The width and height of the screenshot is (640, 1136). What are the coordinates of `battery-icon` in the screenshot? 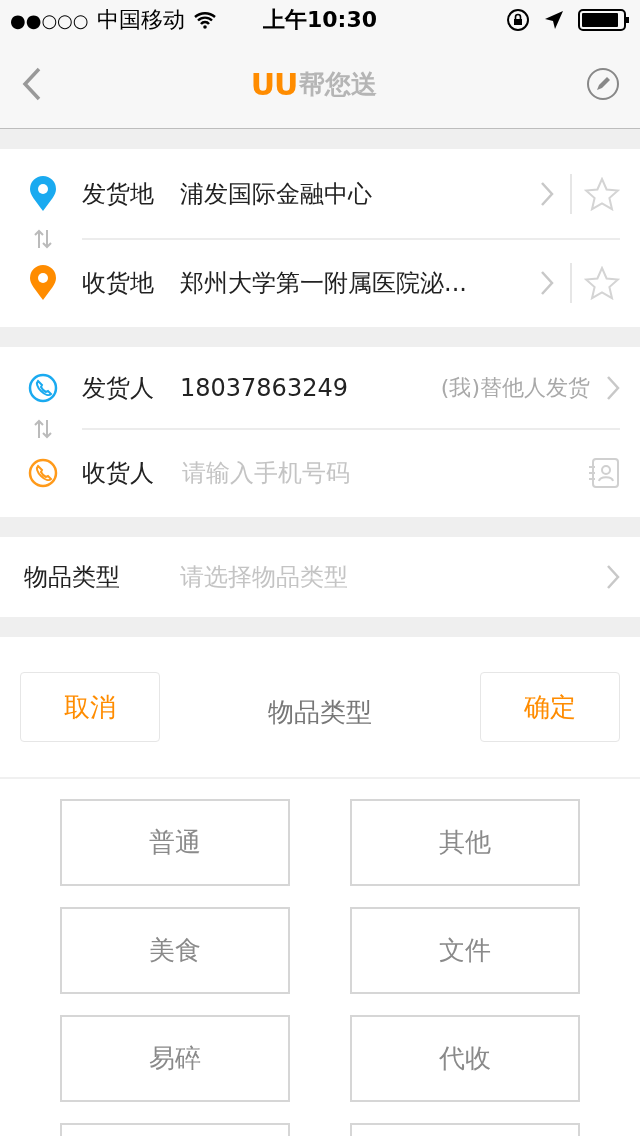 It's located at (604, 20).